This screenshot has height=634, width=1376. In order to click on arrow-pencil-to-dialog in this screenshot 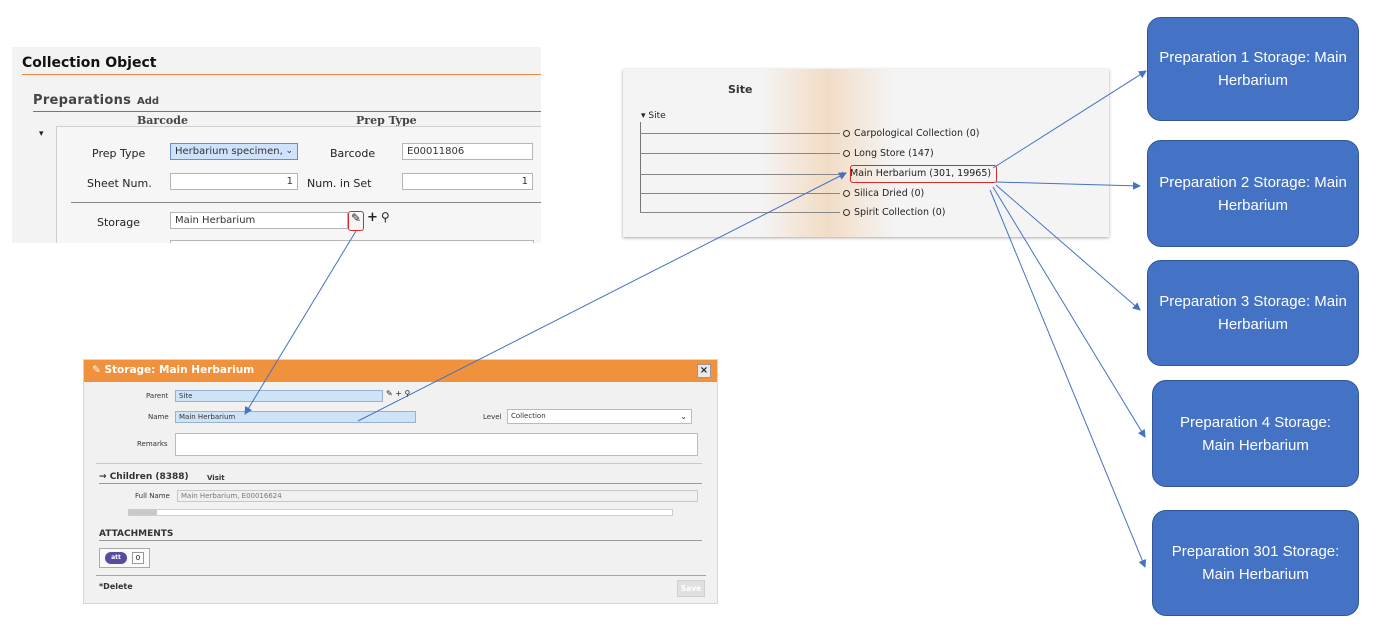, I will do `click(300, 322)`.